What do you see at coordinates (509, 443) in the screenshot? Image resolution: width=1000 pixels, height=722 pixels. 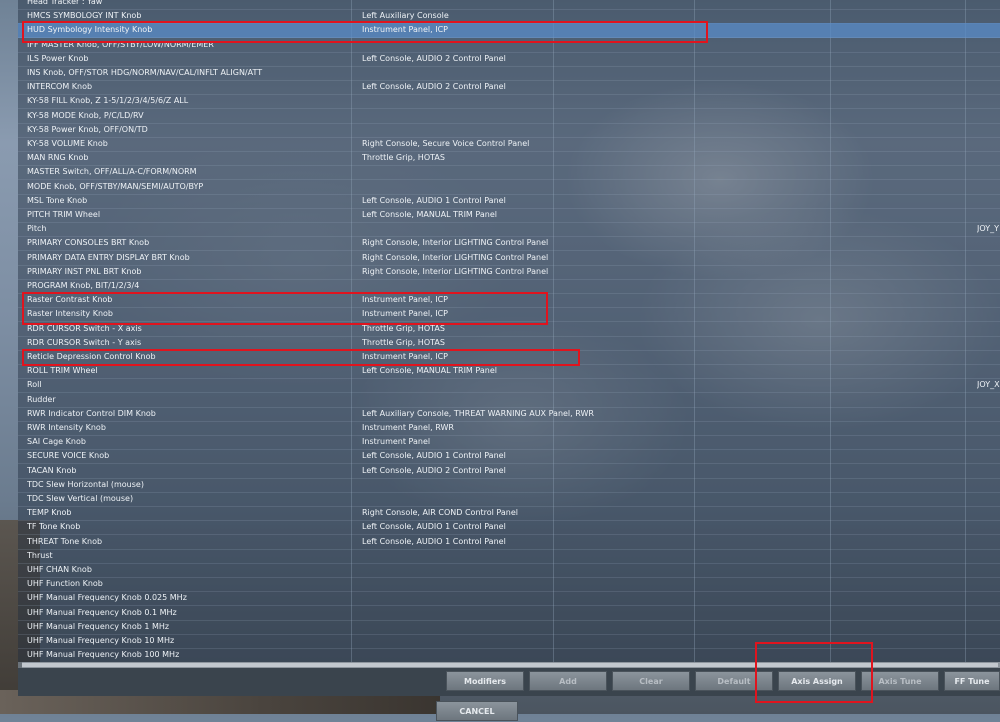 I see `table-row: SAI Cage Knob Instrument Panel` at bounding box center [509, 443].